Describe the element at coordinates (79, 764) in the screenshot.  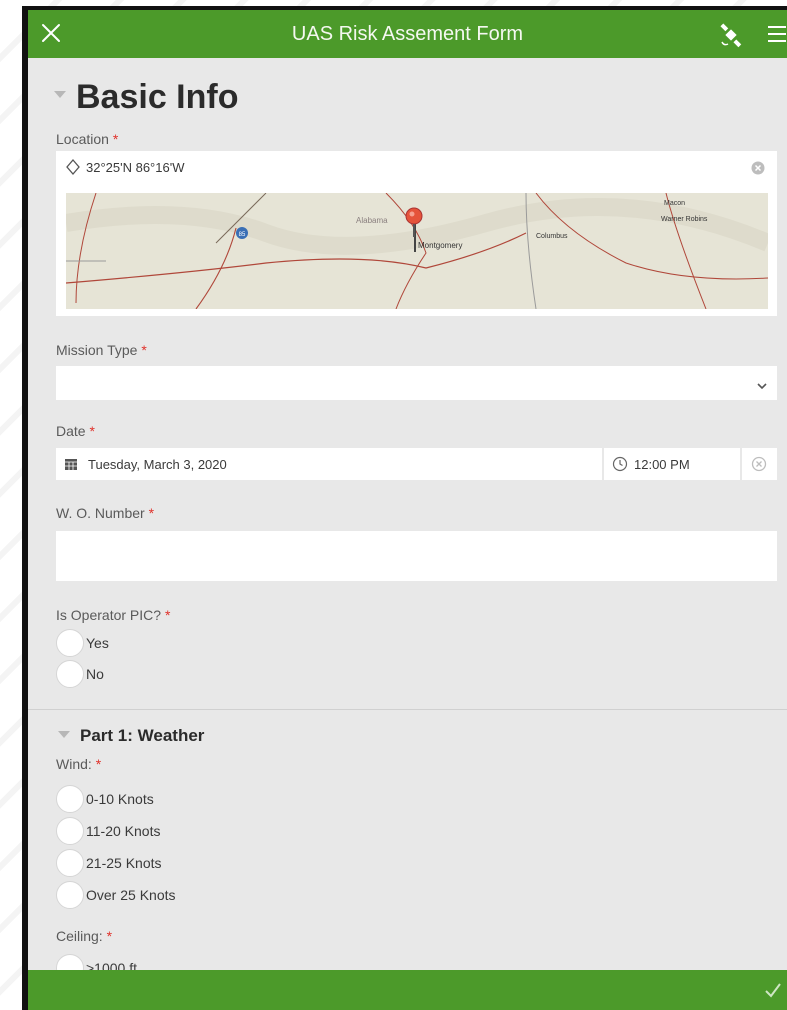
I see `wind-label: Wind: *` at that location.